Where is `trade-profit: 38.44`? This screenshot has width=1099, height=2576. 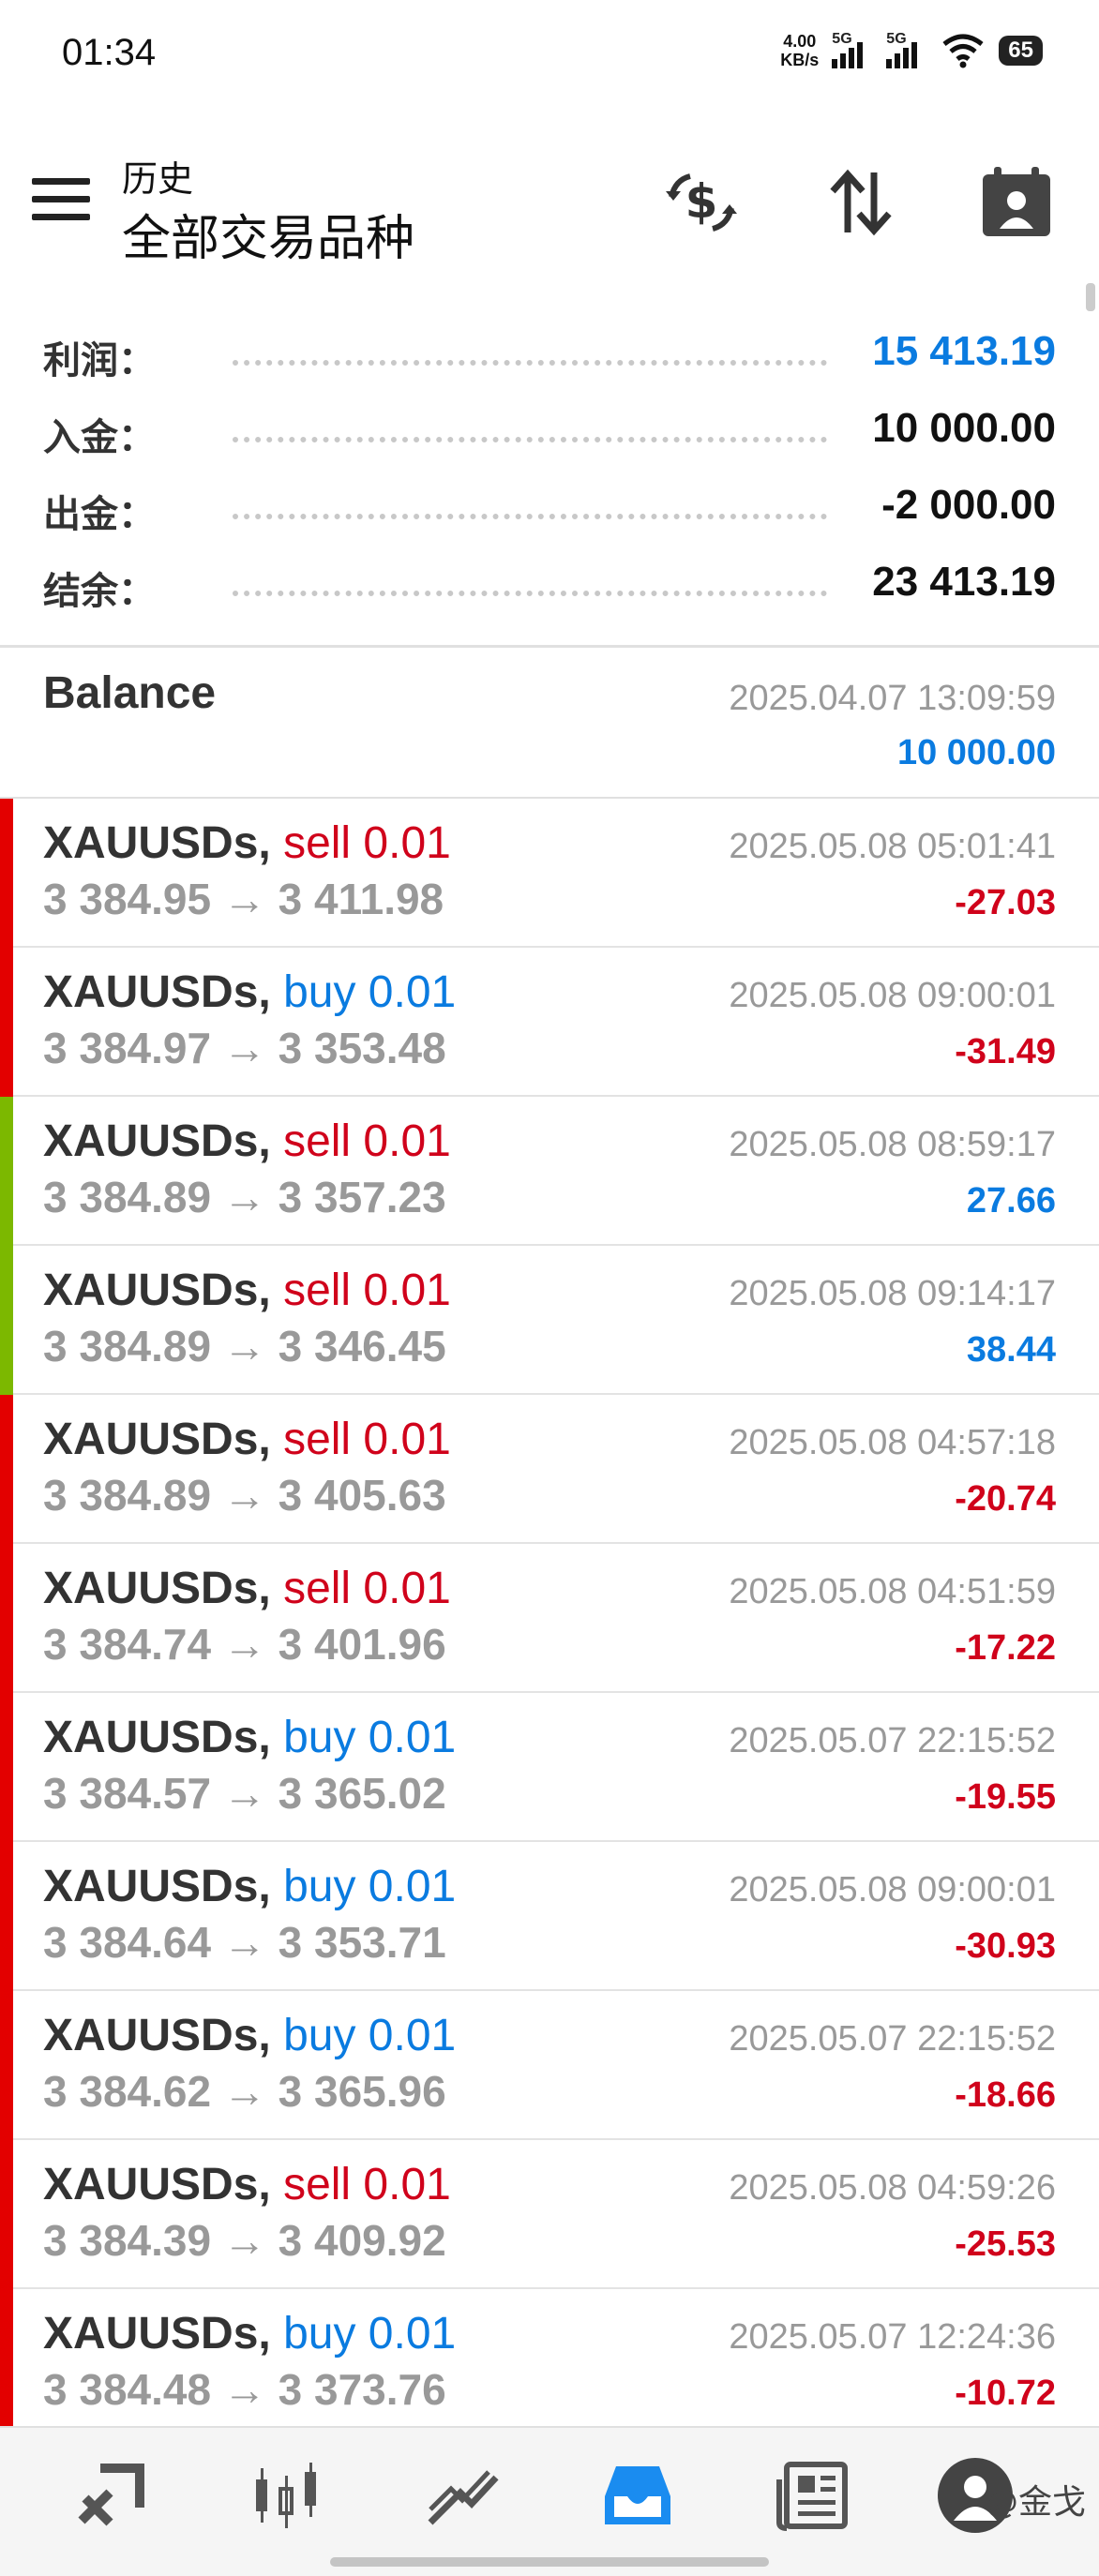 trade-profit: 38.44 is located at coordinates (1011, 1350).